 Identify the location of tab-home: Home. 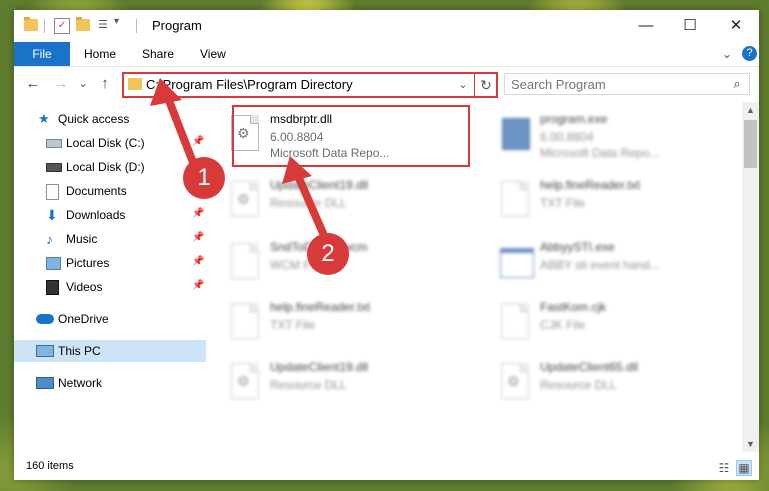
(100, 54).